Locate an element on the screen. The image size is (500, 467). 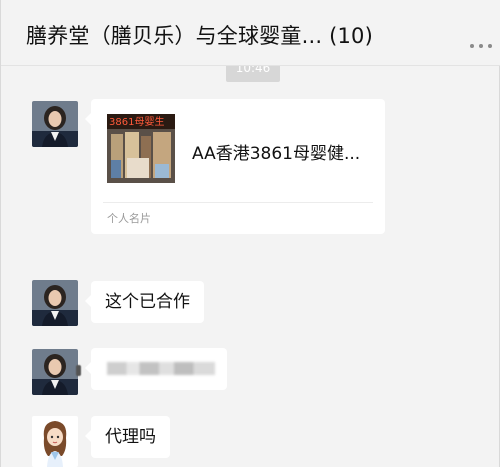
text-message: 这个已合作 is located at coordinates (144, 302).